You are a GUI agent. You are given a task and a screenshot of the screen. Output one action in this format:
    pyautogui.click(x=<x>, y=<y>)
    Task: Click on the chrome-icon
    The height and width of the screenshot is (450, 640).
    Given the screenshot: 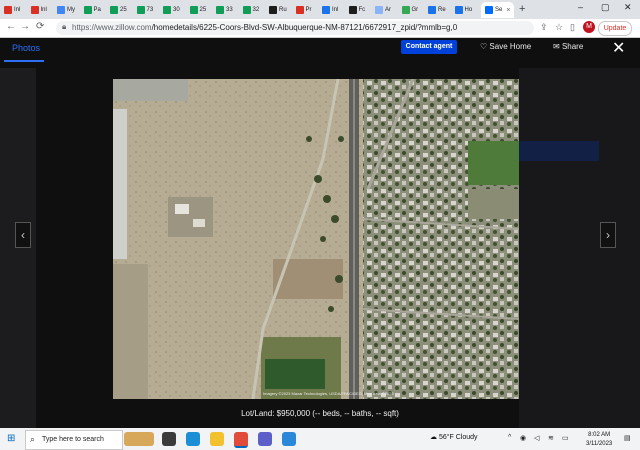 What is the action you would take?
    pyautogui.click(x=241, y=440)
    